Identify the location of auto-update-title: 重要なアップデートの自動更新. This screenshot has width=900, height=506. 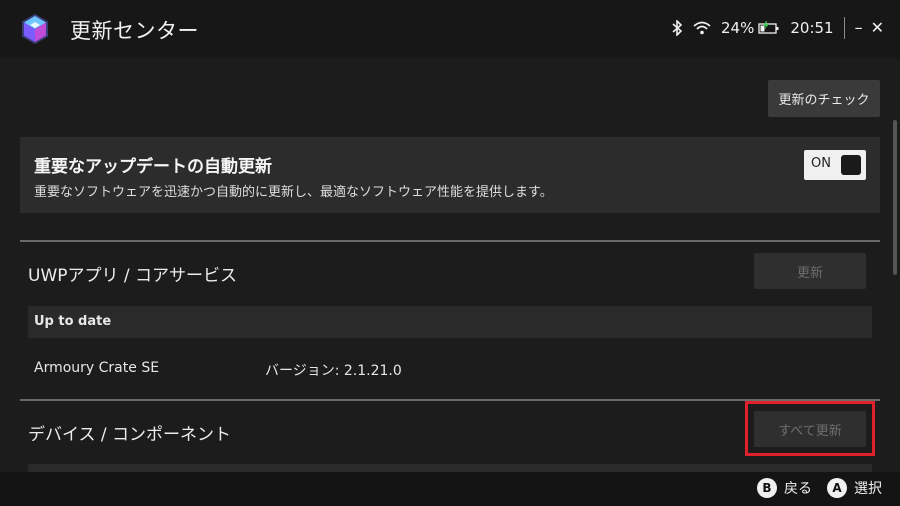
(153, 167).